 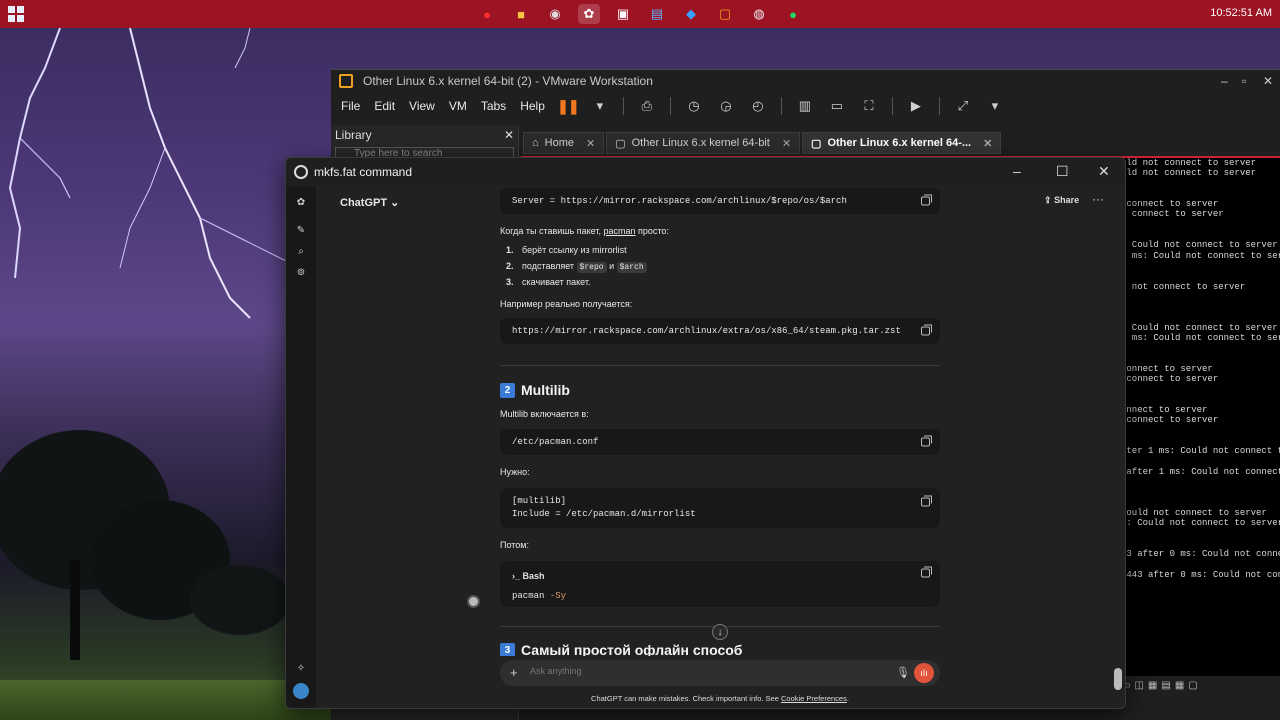 What do you see at coordinates (301, 251) in the screenshot?
I see `search-icon: ⌕` at bounding box center [301, 251].